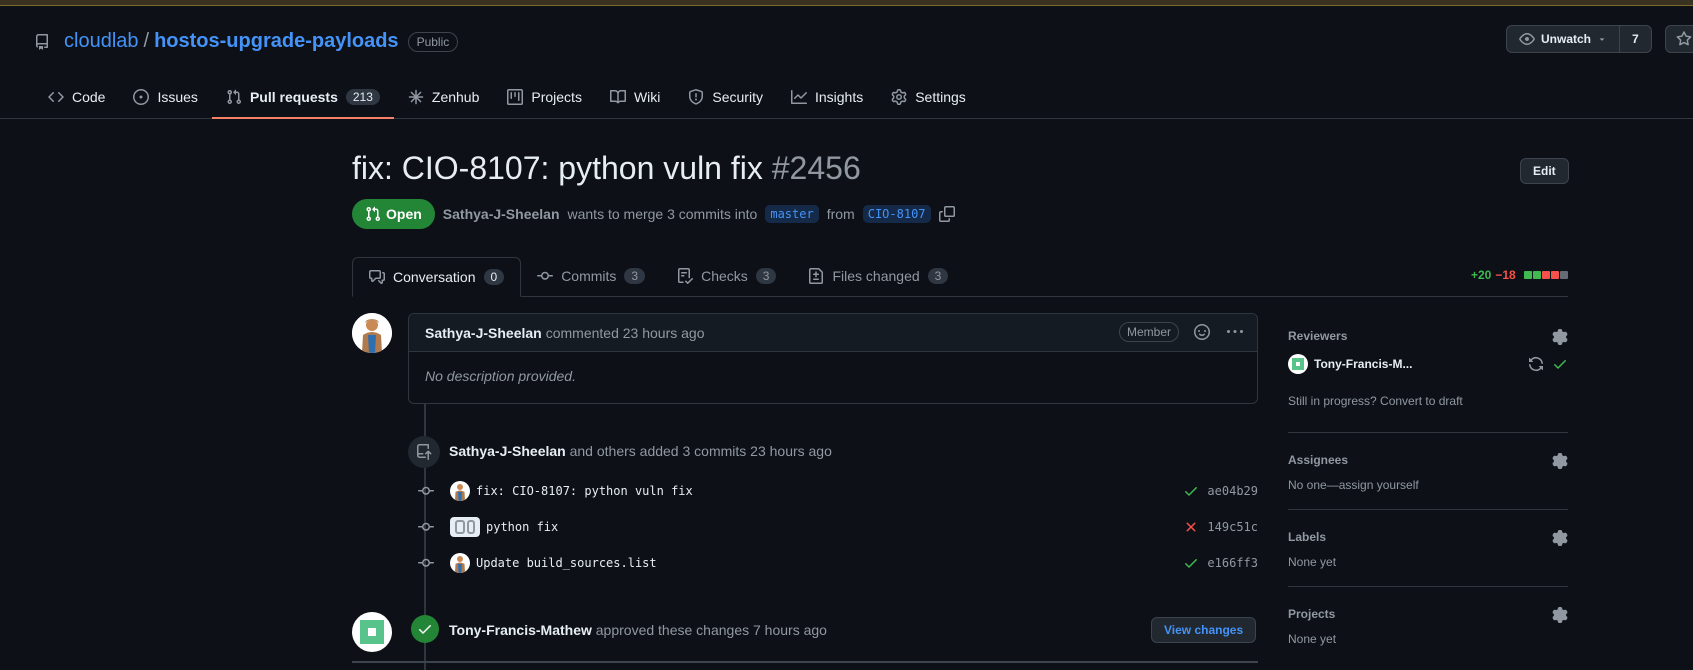 The image size is (1693, 670). I want to click on eye-icon, so click(1527, 39).